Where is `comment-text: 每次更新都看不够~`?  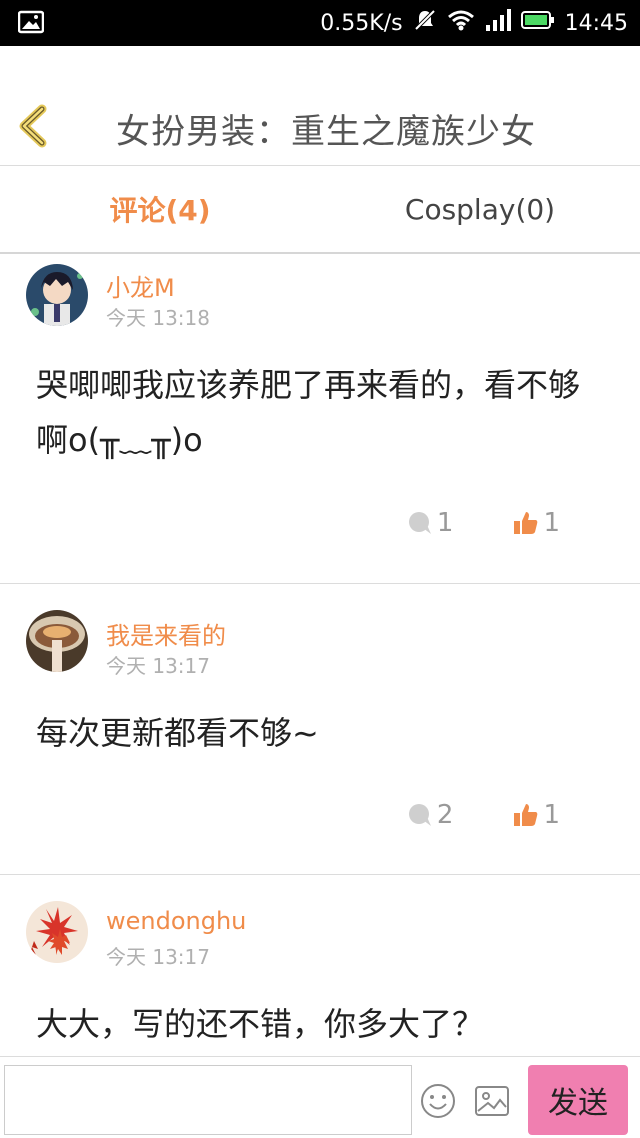
comment-text: 每次更新都看不够~ is located at coordinates (177, 733).